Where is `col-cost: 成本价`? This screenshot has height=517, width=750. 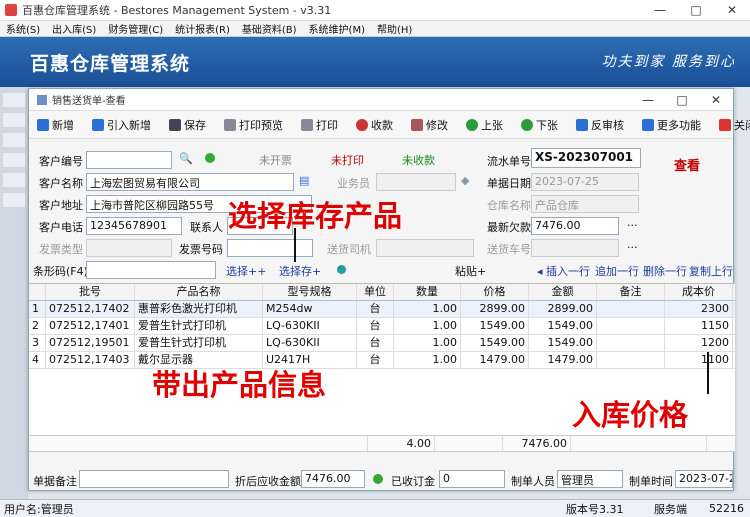
col-cost: 成本价 is located at coordinates (699, 292).